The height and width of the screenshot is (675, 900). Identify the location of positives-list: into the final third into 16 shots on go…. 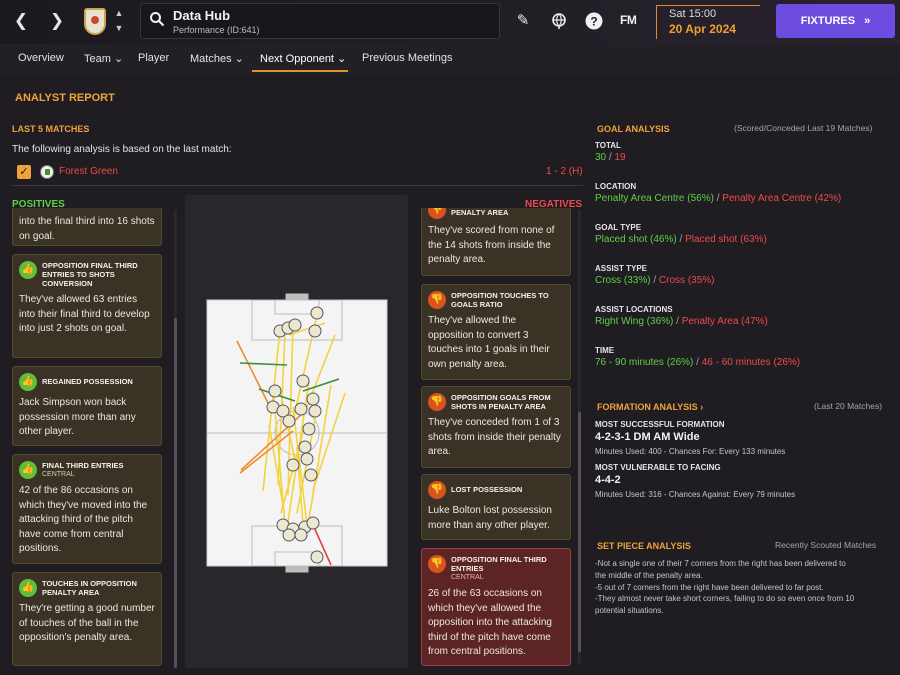
(88, 438).